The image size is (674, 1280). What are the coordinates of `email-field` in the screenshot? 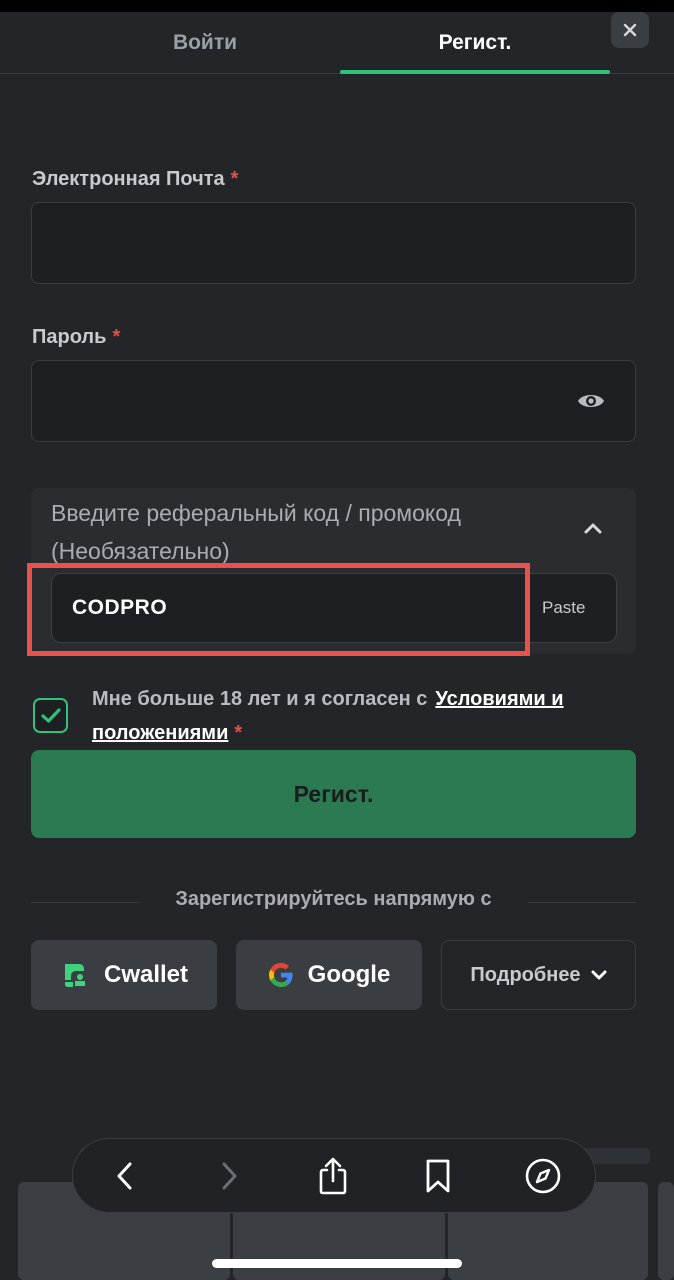 It's located at (333, 243).